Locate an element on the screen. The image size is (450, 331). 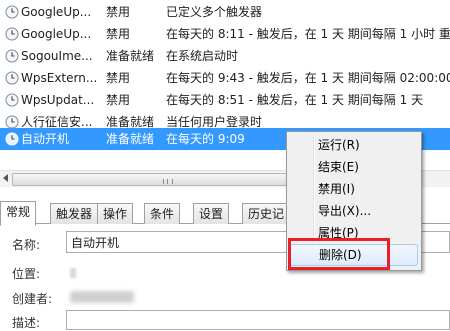
task-name: 自动开机 is located at coordinates (45, 139).